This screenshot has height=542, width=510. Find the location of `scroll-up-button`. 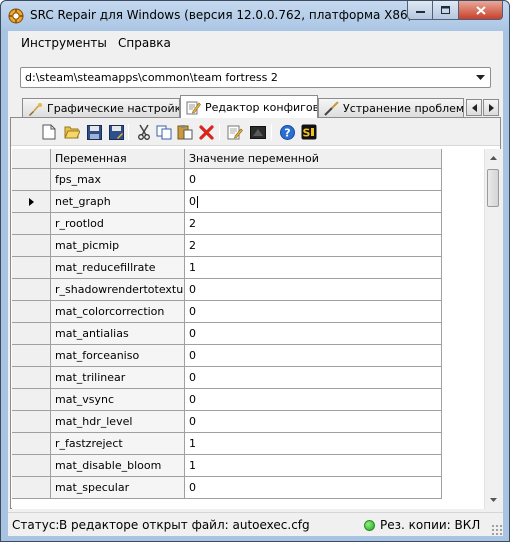

scroll-up-button is located at coordinates (493, 157).